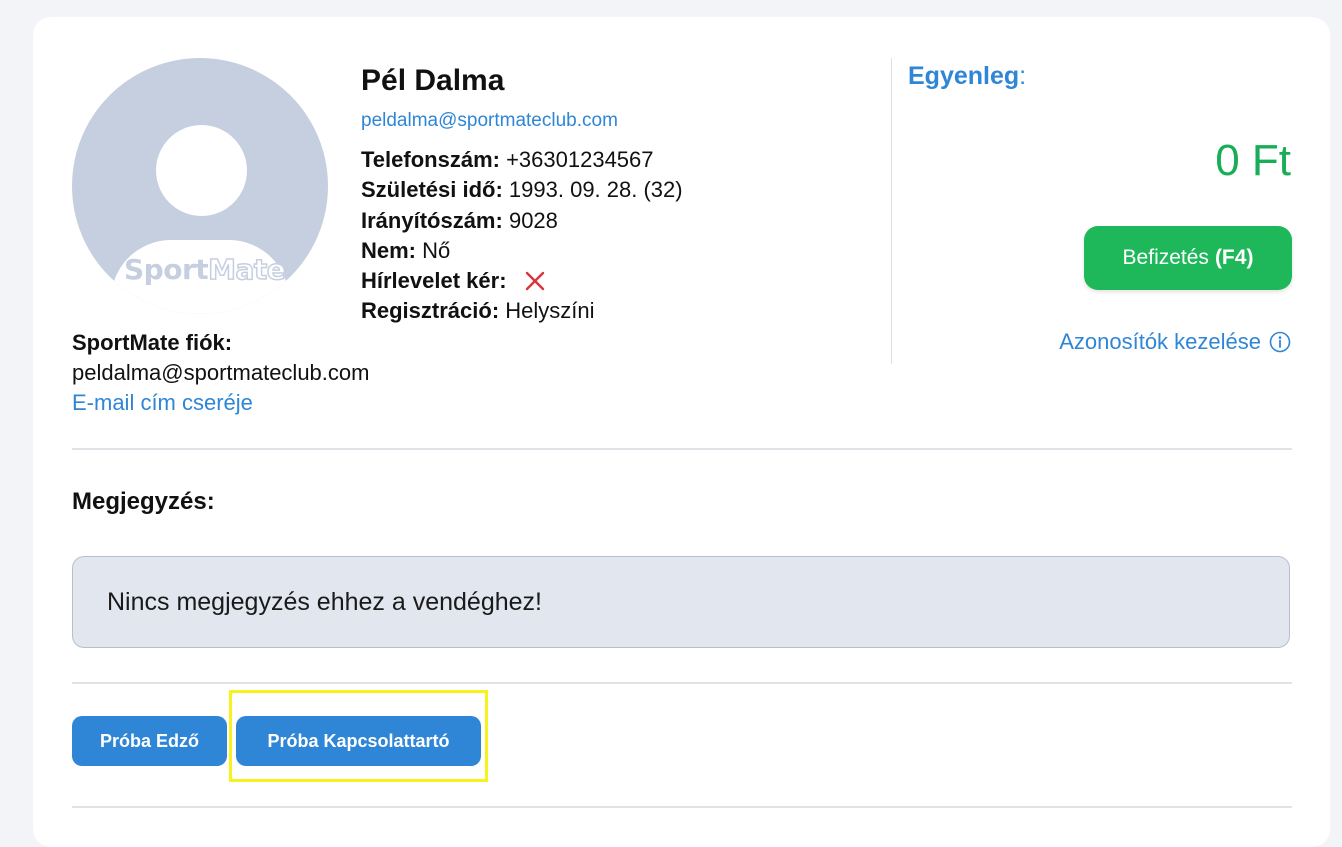 This screenshot has height=847, width=1342. What do you see at coordinates (1280, 342) in the screenshot?
I see `info-icon` at bounding box center [1280, 342].